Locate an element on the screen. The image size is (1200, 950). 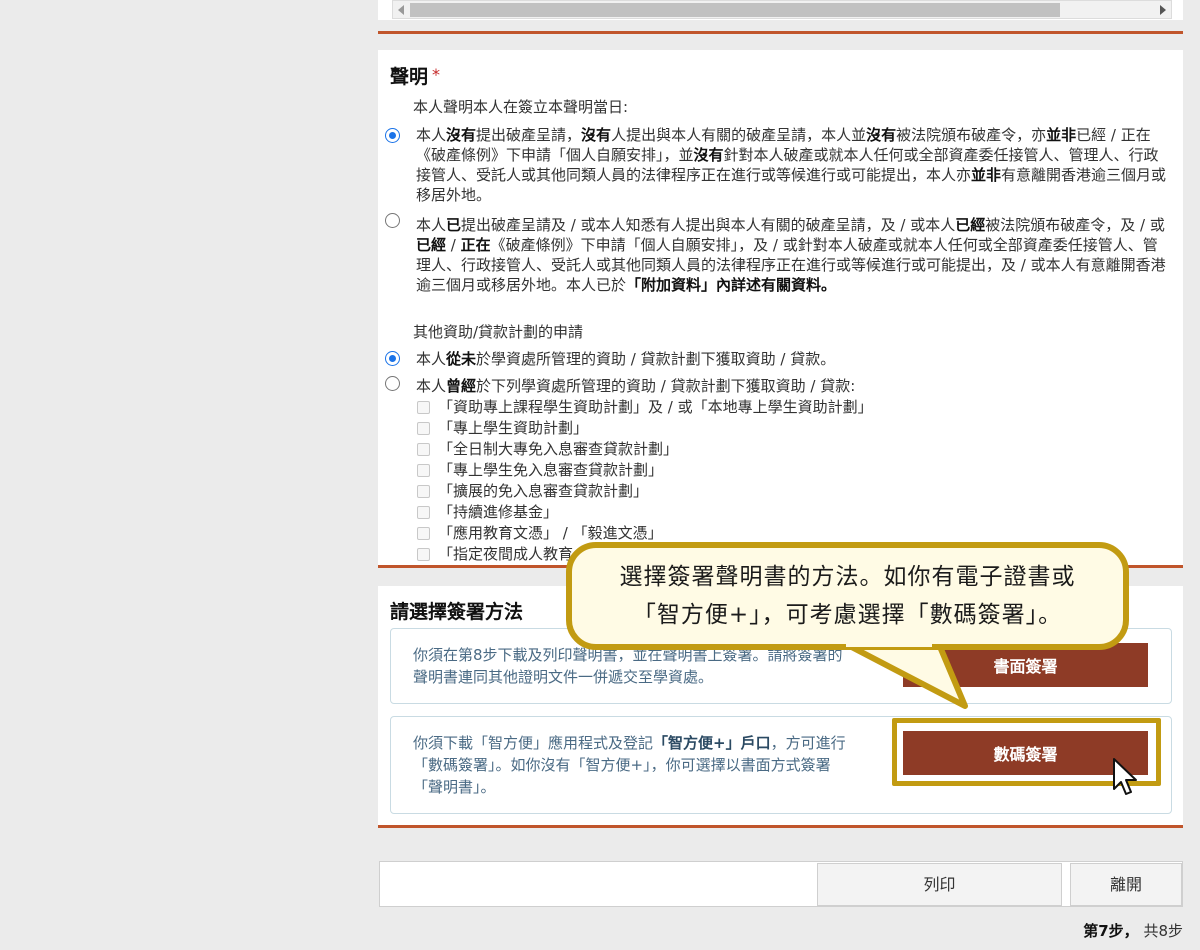
callout-text: 選擇簽署聲明書的方法。如你有電子證書或 「智方便+」，可考慮選擇「數碼簽署」。 is located at coordinates (847, 596).